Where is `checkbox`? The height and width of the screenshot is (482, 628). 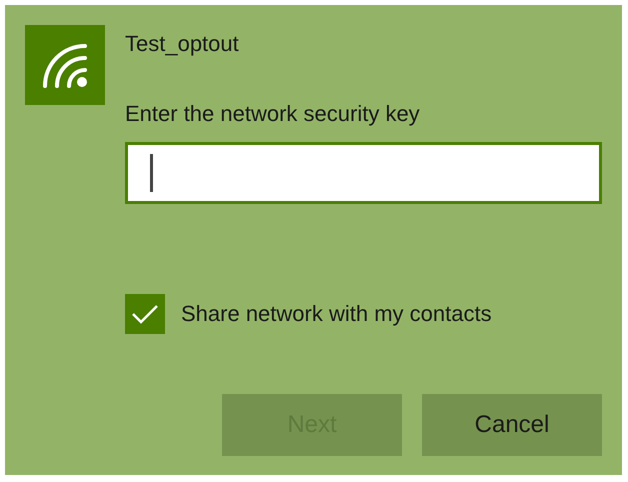 checkbox is located at coordinates (145, 314).